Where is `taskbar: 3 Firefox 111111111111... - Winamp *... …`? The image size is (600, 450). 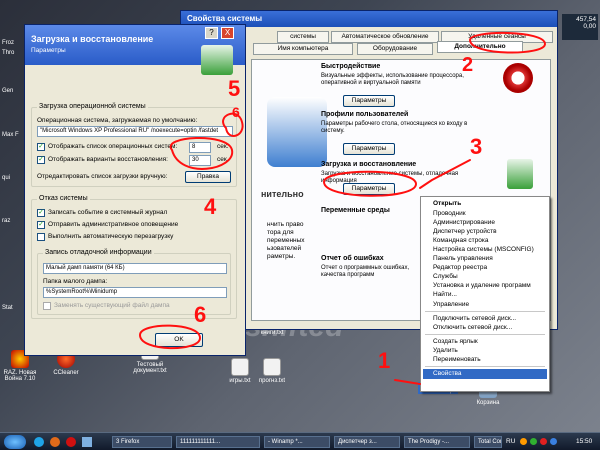 taskbar: 3 Firefox 111111111111... - Winamp *... … is located at coordinates (300, 441).